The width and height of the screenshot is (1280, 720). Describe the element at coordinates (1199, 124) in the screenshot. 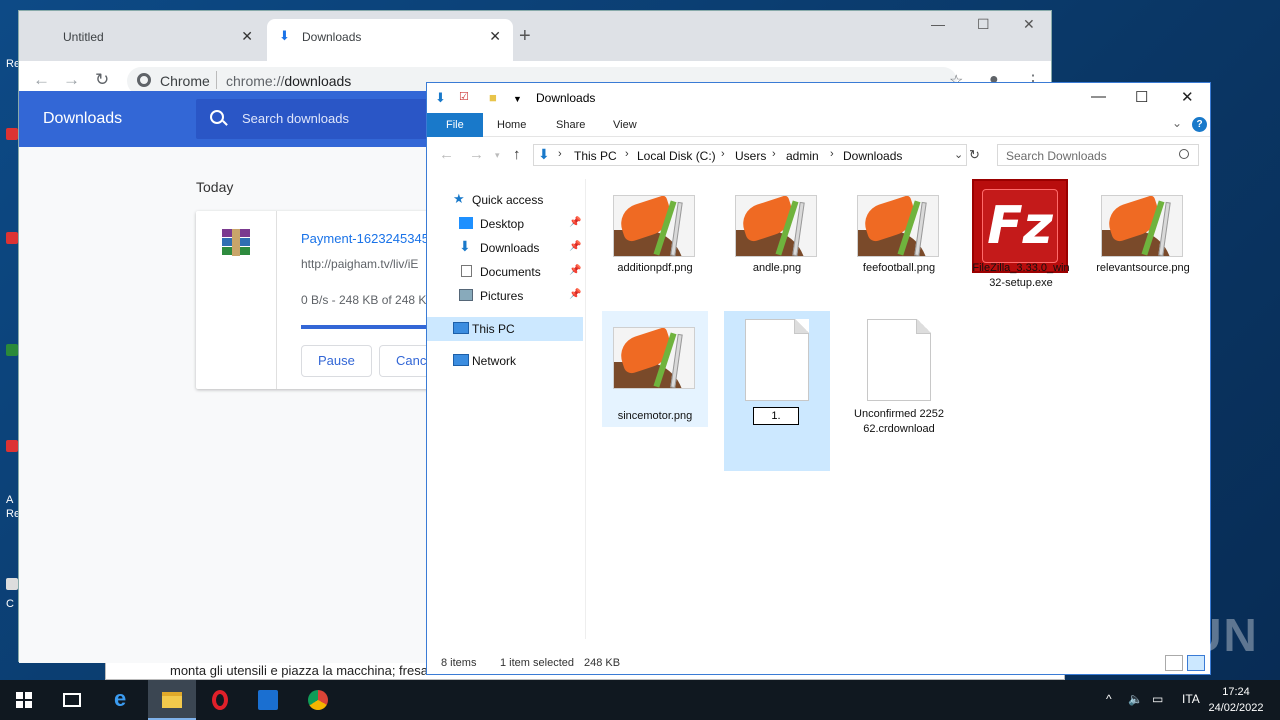

I see `help-icon: ?` at that location.